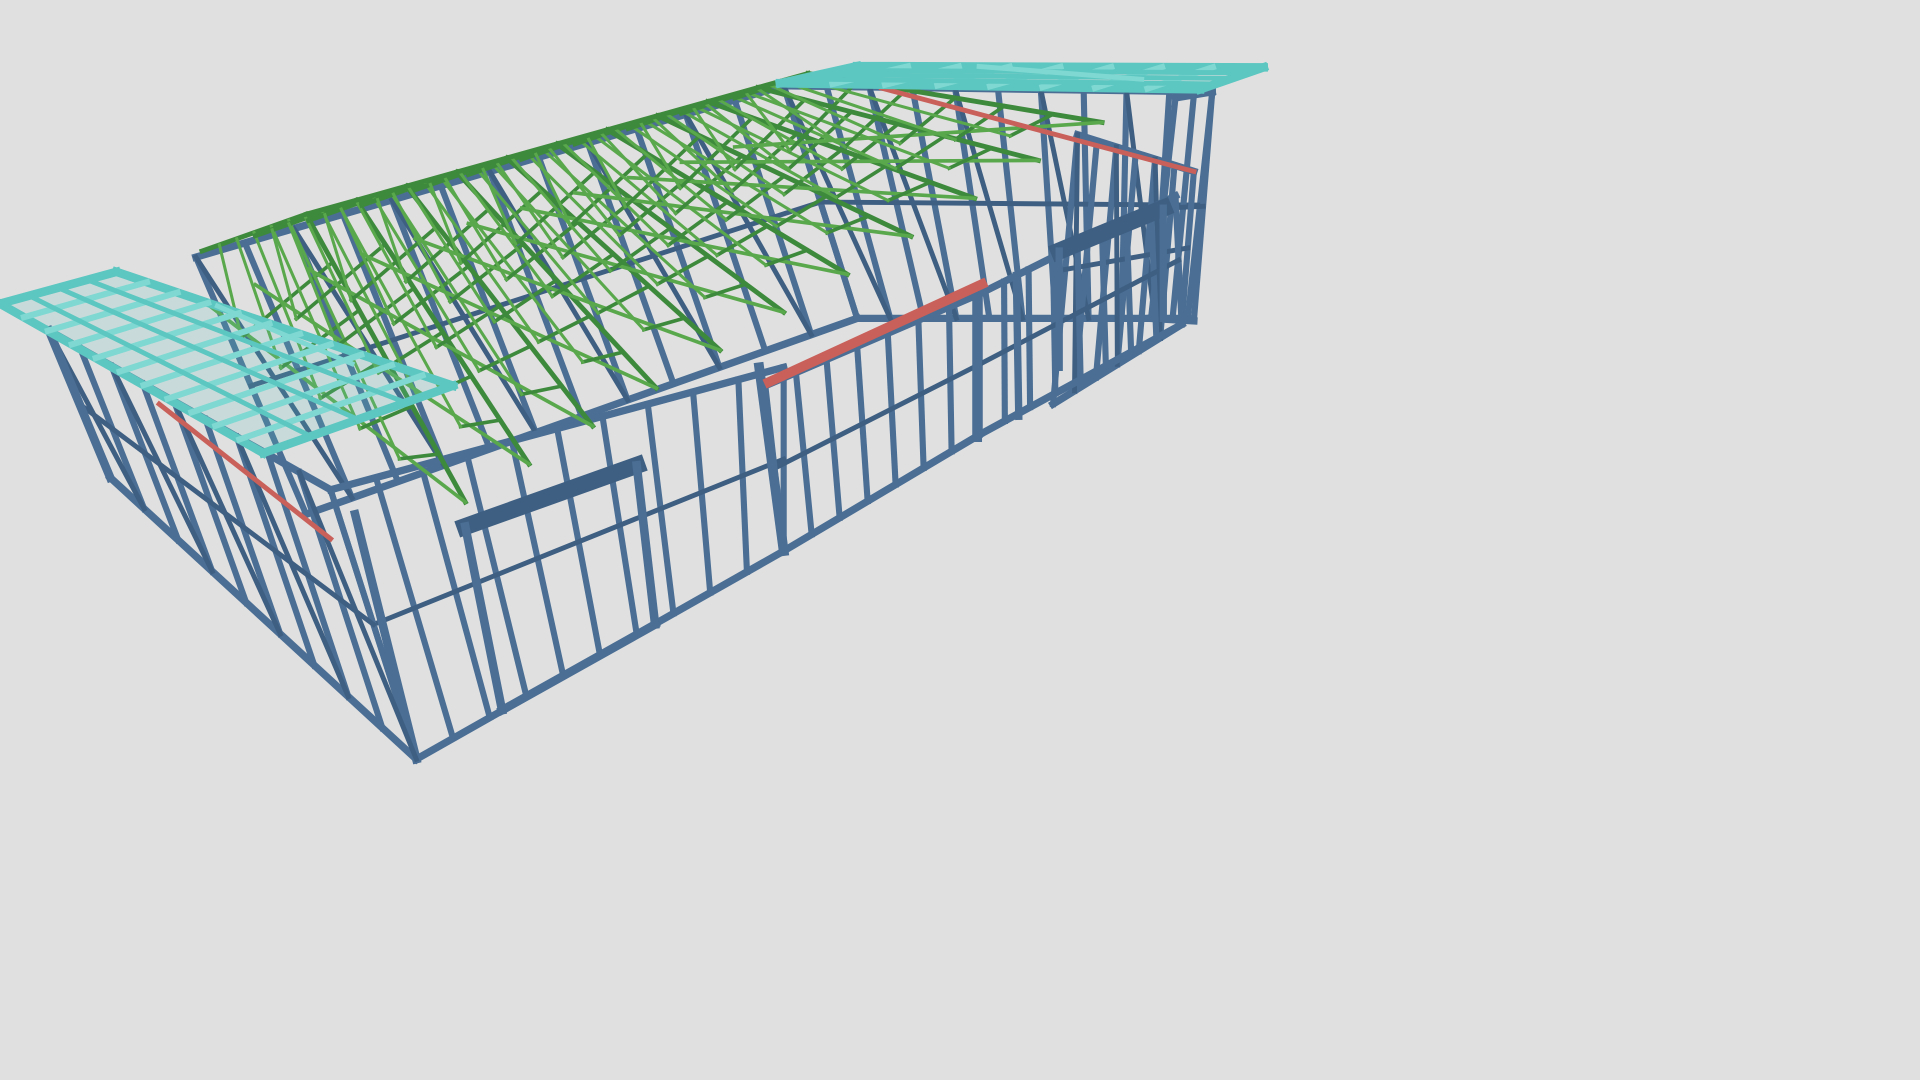 This screenshot has height=1080, width=1920. I want to click on truss-web, so click(970, 158).